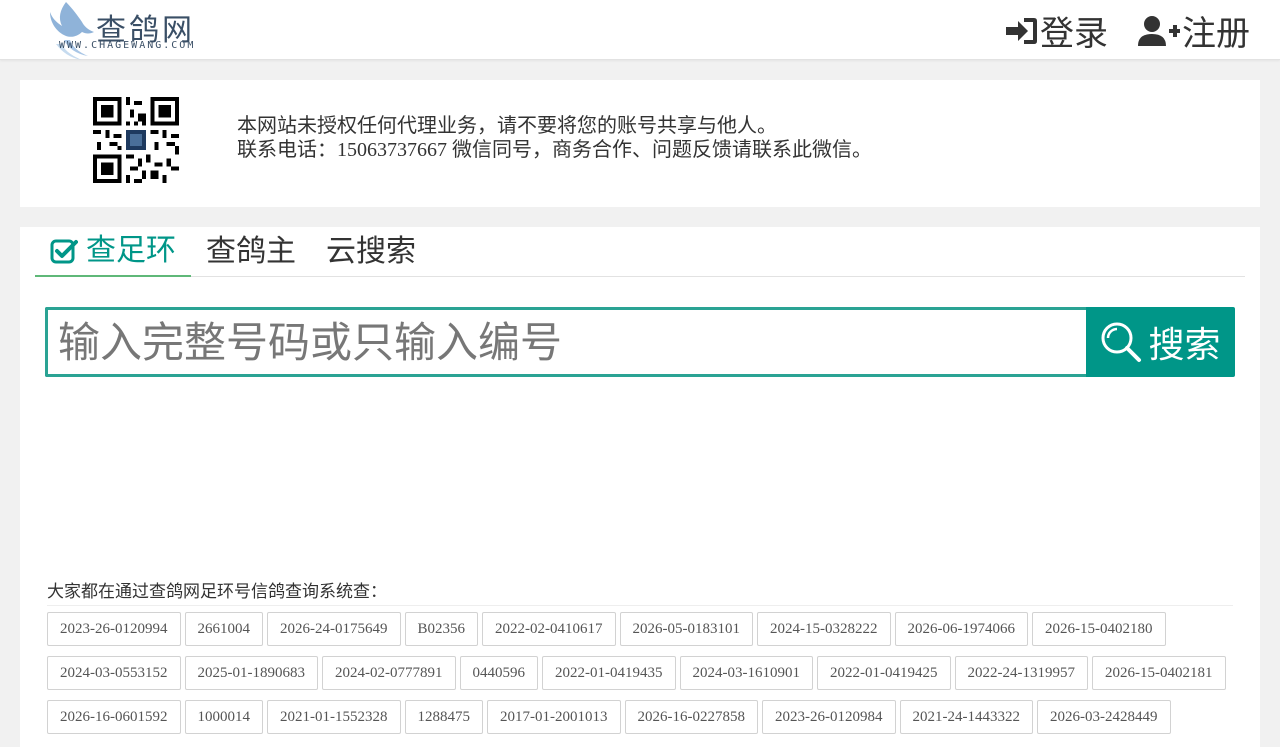  What do you see at coordinates (507, 126) in the screenshot?
I see `notice-line-1: 本网站未授权任何代理业务，请不要将您的账号共享与他人。` at bounding box center [507, 126].